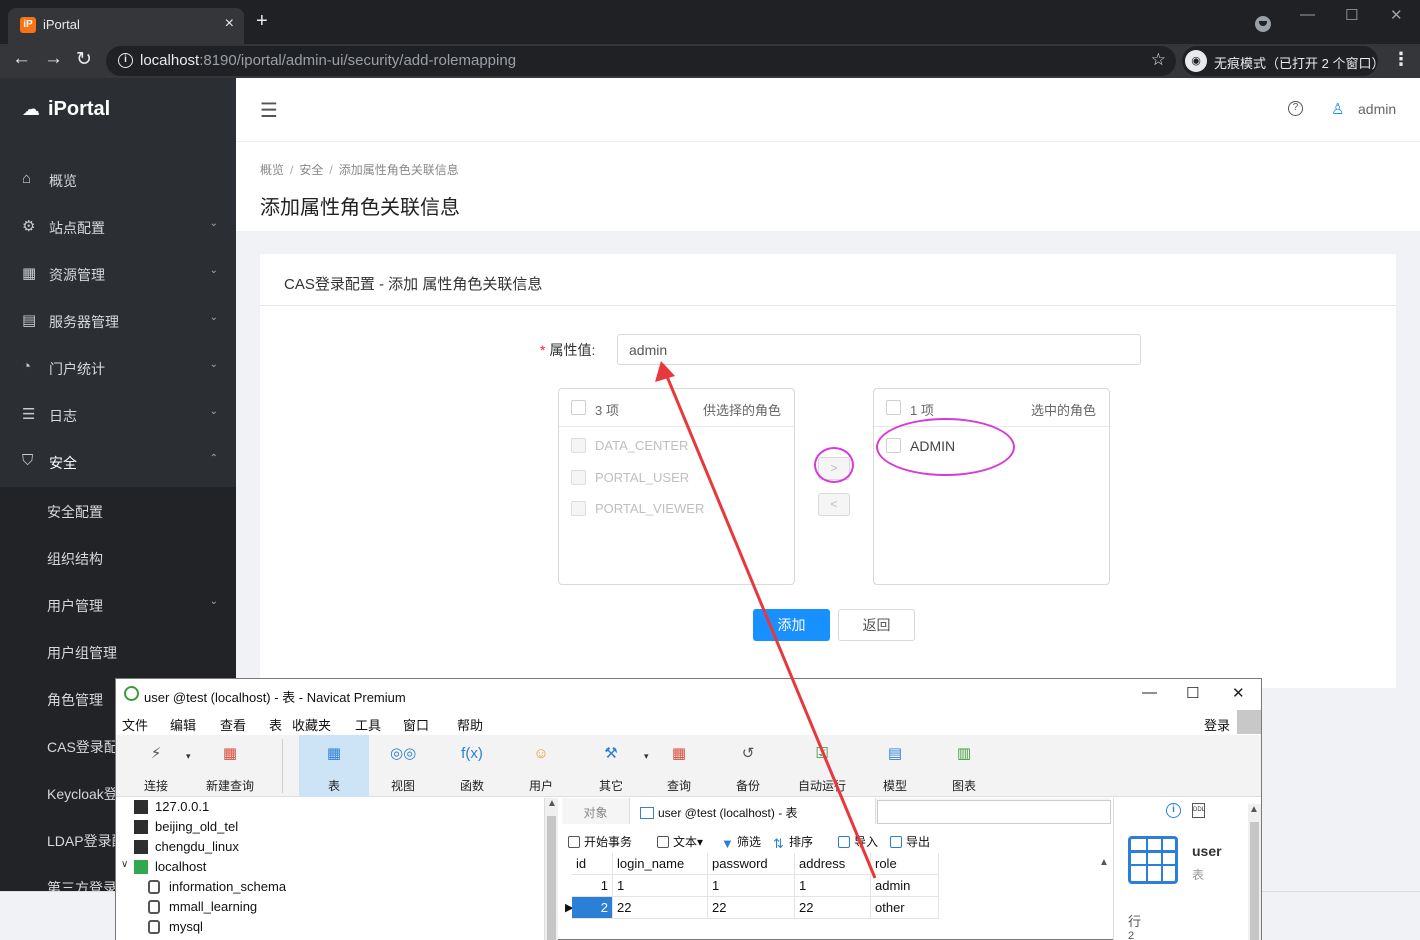  I want to click on sidebar-item-2: ▦ 资源管理 ⌄, so click(118, 273).